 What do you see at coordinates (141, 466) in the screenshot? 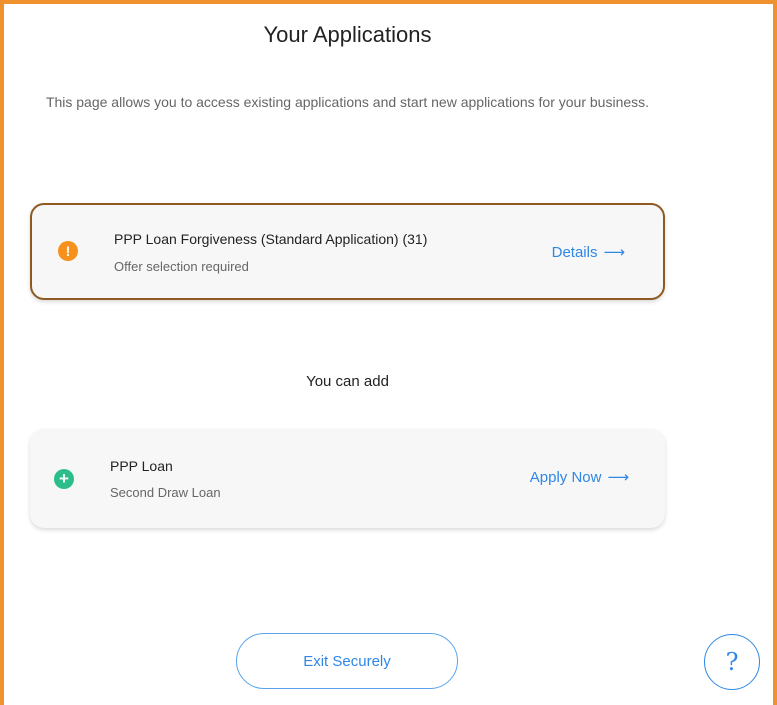
I see `add-option-title: PPP Loan` at bounding box center [141, 466].